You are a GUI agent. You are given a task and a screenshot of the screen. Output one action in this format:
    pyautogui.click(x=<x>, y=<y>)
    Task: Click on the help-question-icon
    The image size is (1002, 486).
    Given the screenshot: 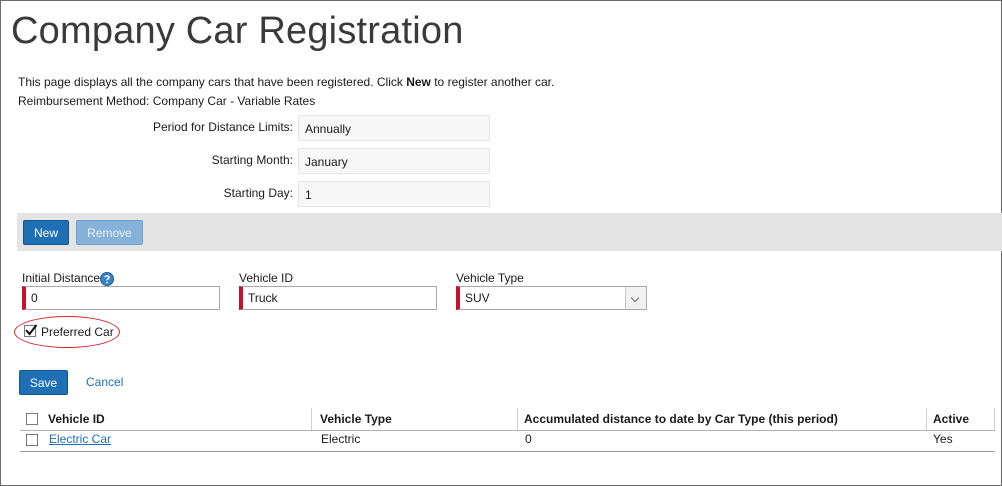 What is the action you would take?
    pyautogui.click(x=107, y=279)
    